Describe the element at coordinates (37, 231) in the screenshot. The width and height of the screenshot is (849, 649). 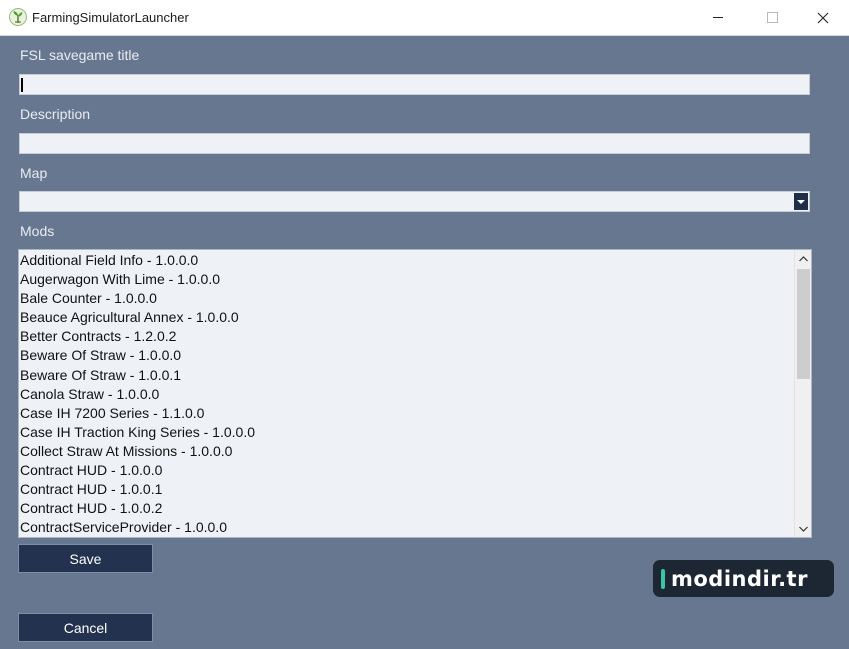
I see `mods-label: Mods` at that location.